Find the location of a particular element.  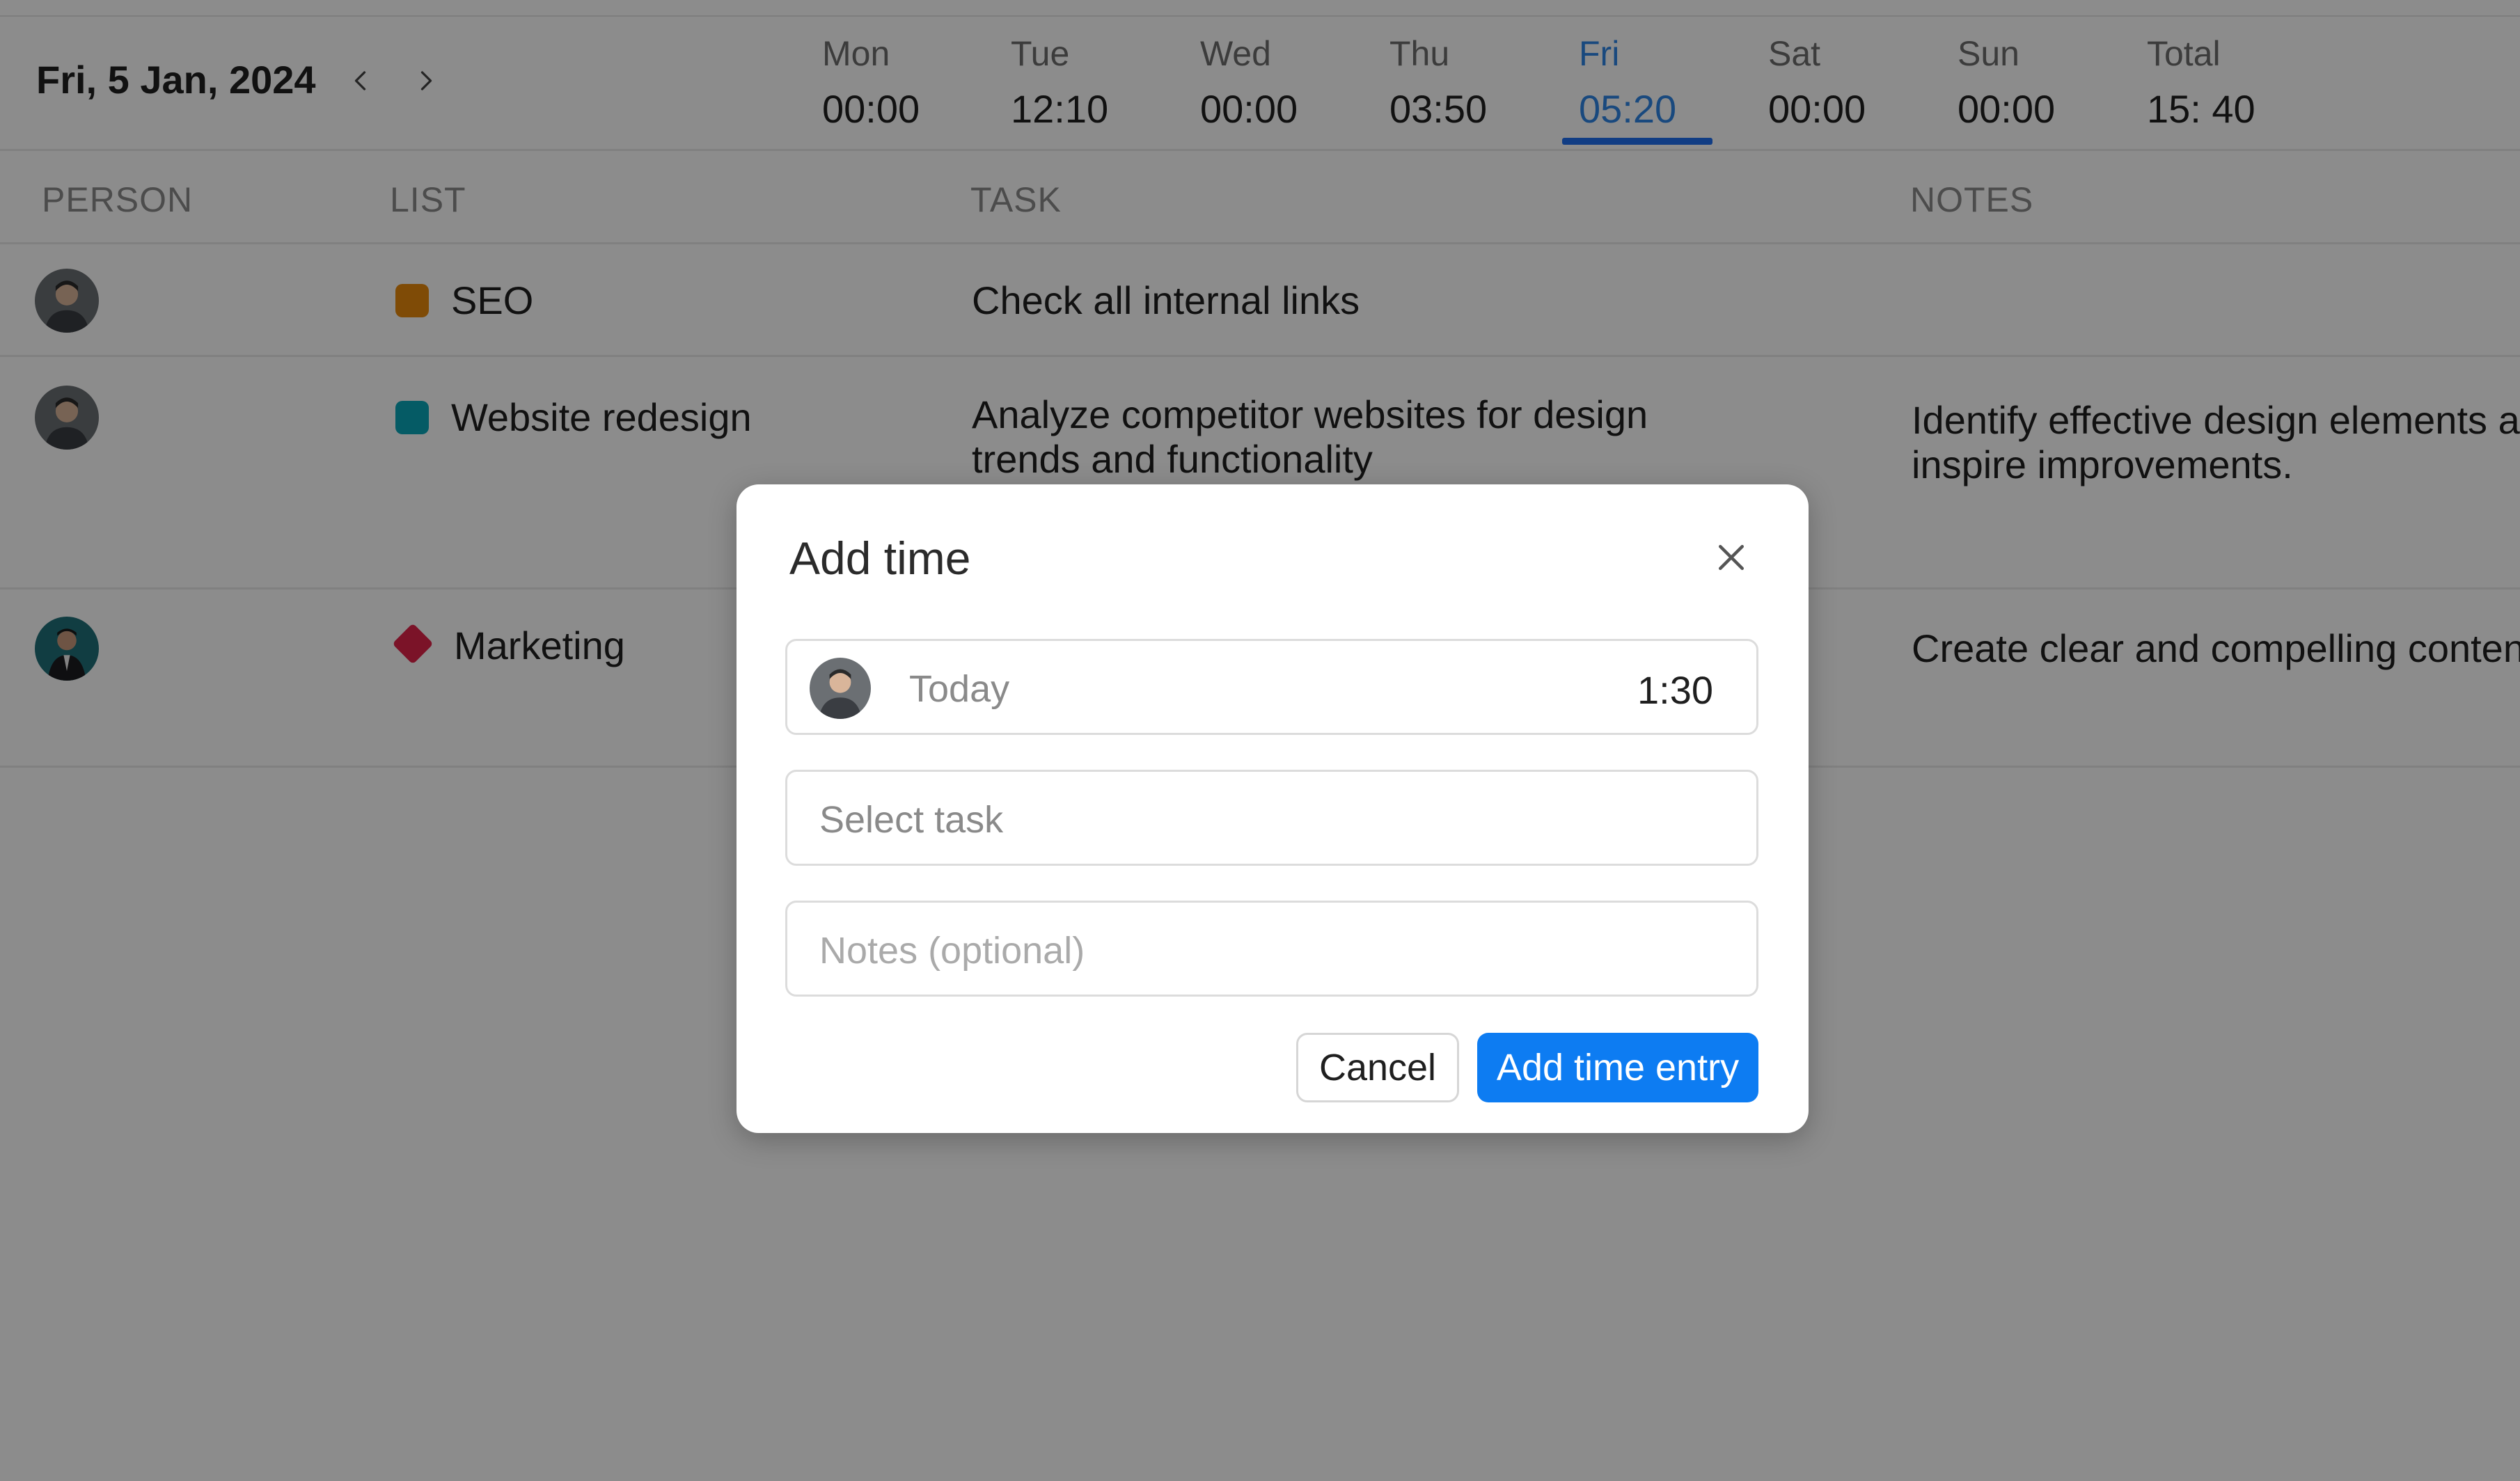

dialog-title: Add time is located at coordinates (880, 558).